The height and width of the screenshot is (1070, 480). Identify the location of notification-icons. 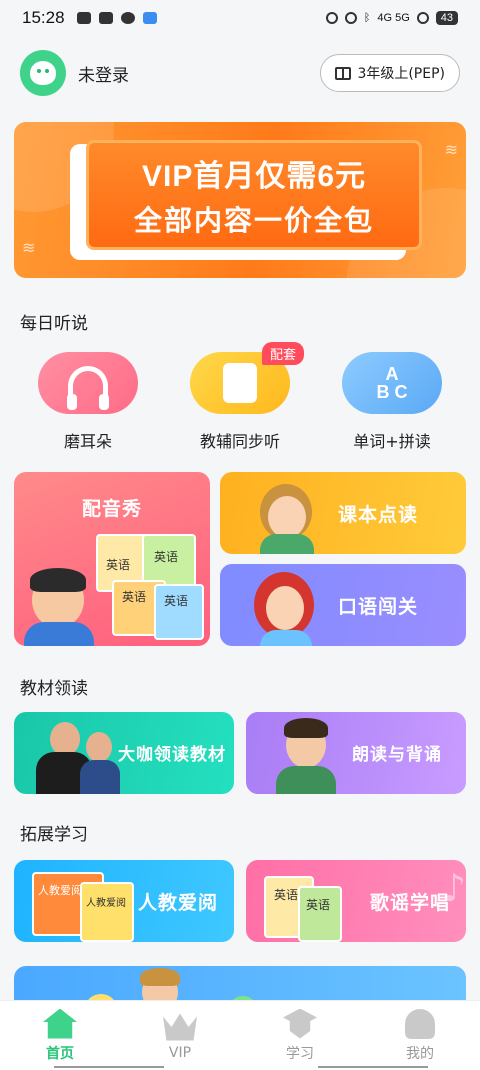
(116, 18).